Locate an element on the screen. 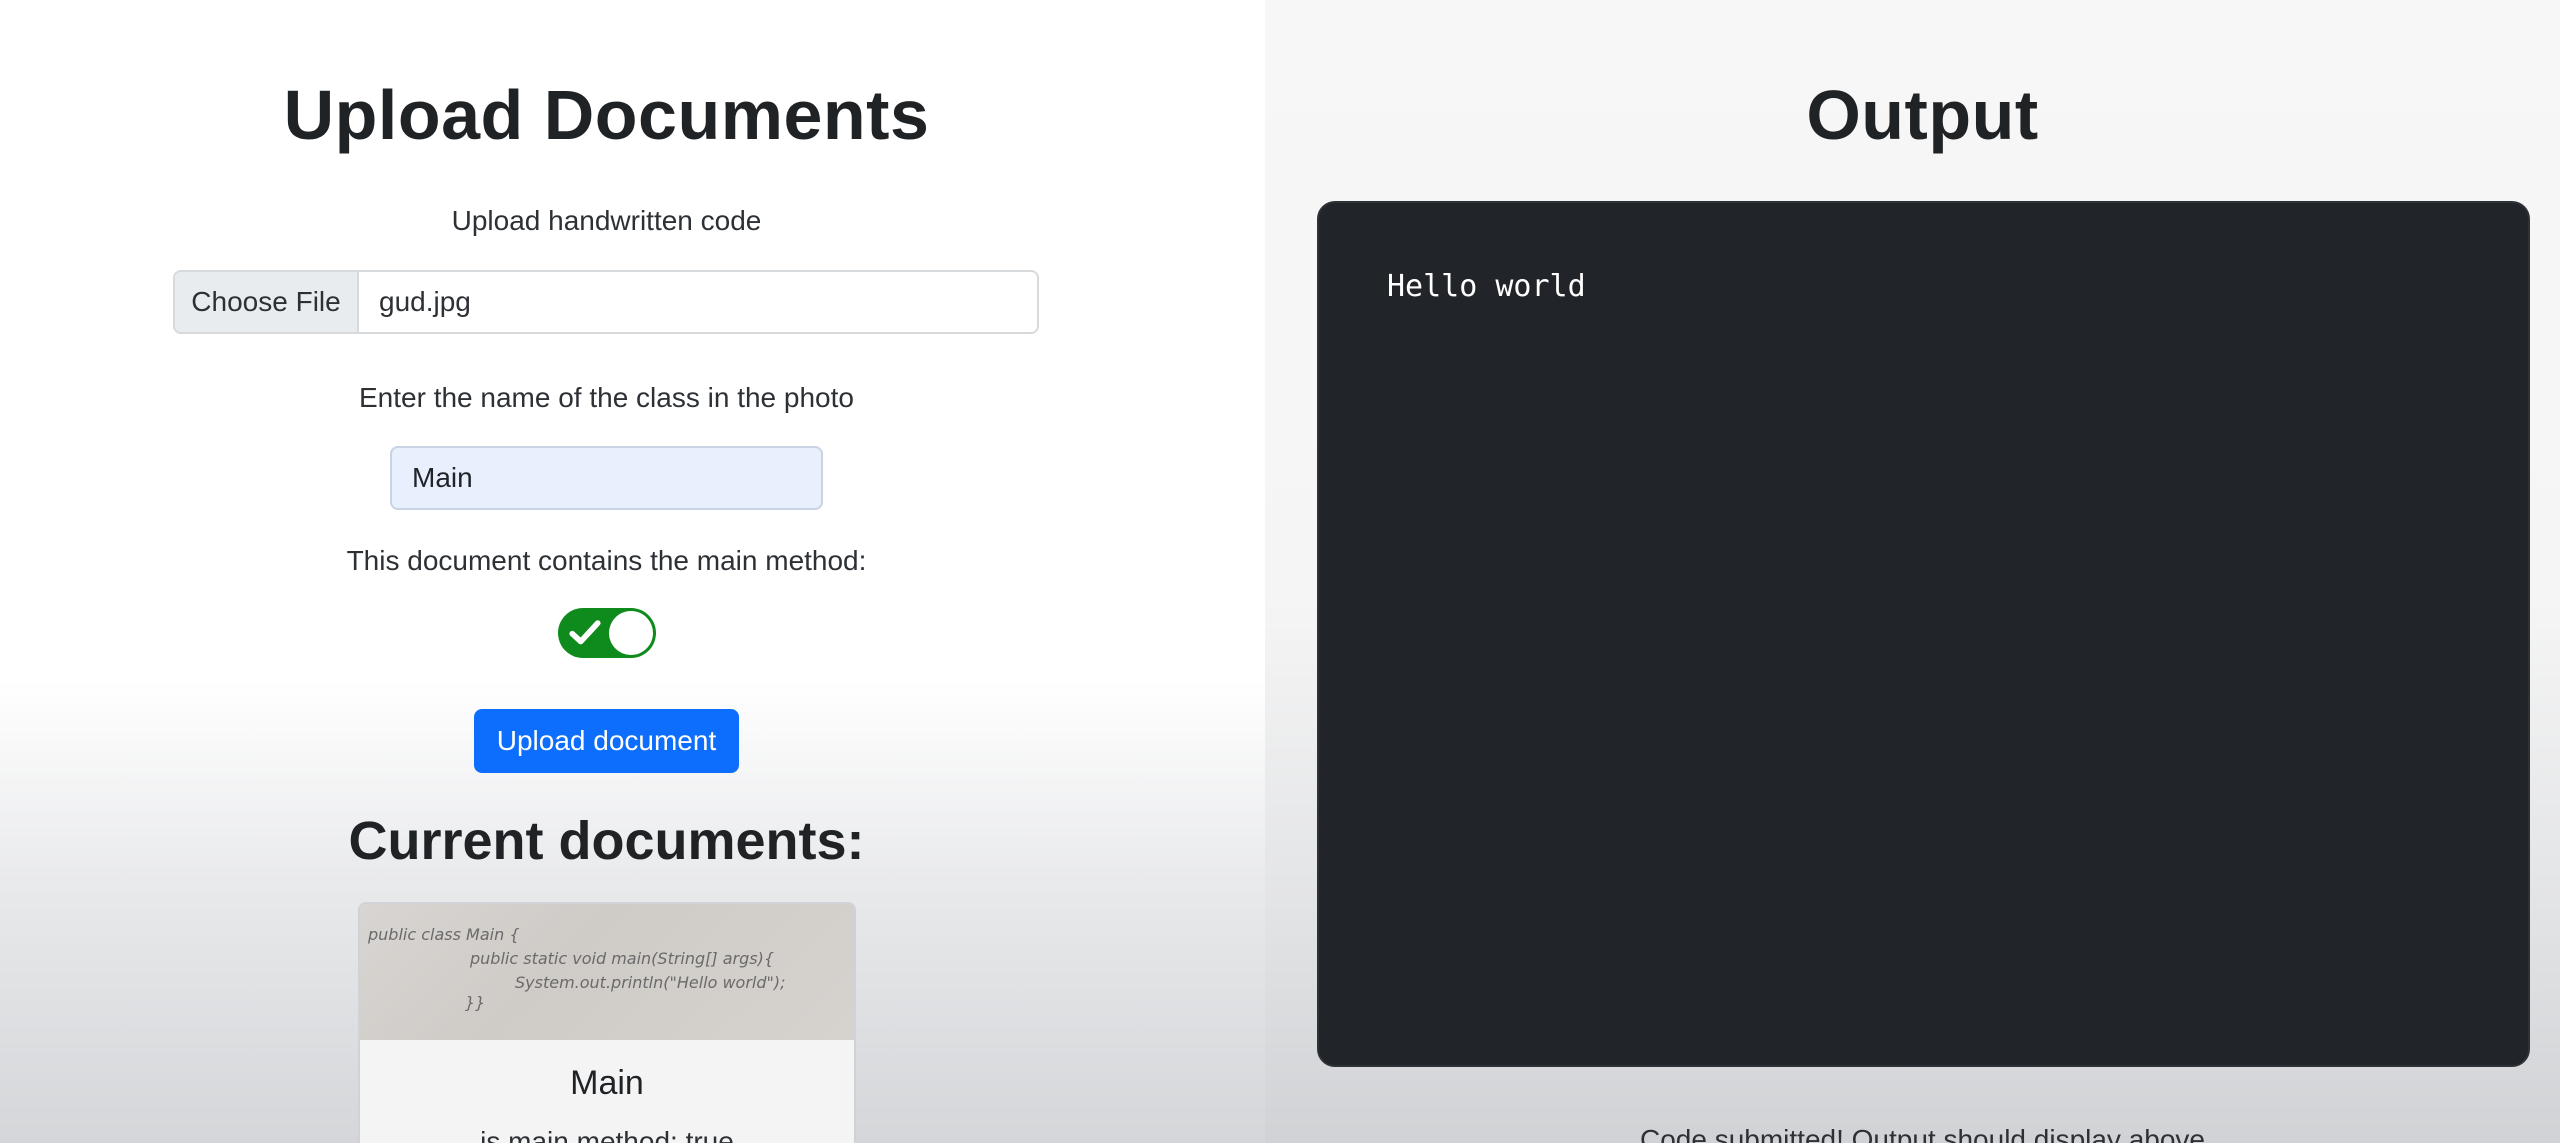 Image resolution: width=2560 pixels, height=1143 pixels. thumb-line-4: }} is located at coordinates (475, 1002).